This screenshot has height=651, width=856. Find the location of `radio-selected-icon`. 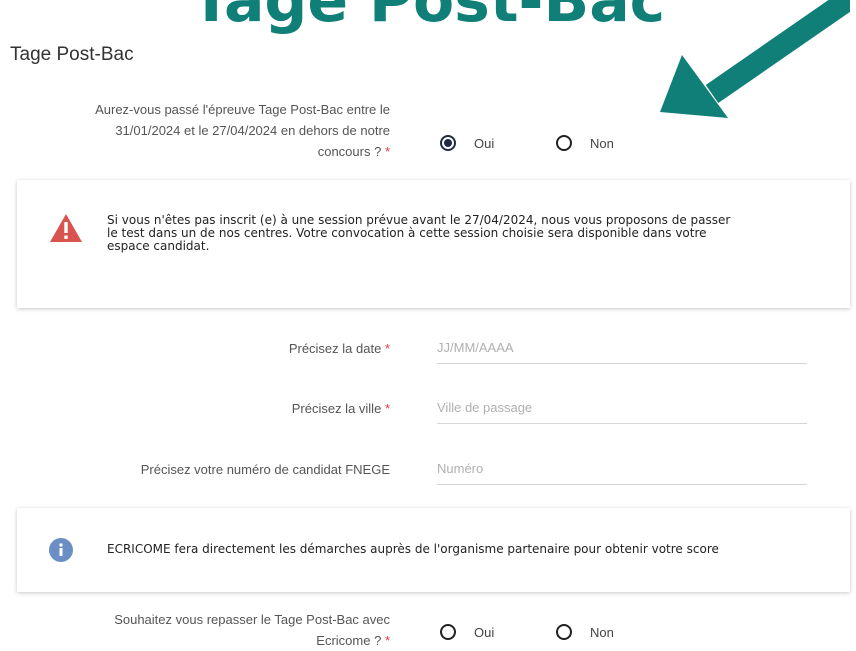

radio-selected-icon is located at coordinates (448, 143).